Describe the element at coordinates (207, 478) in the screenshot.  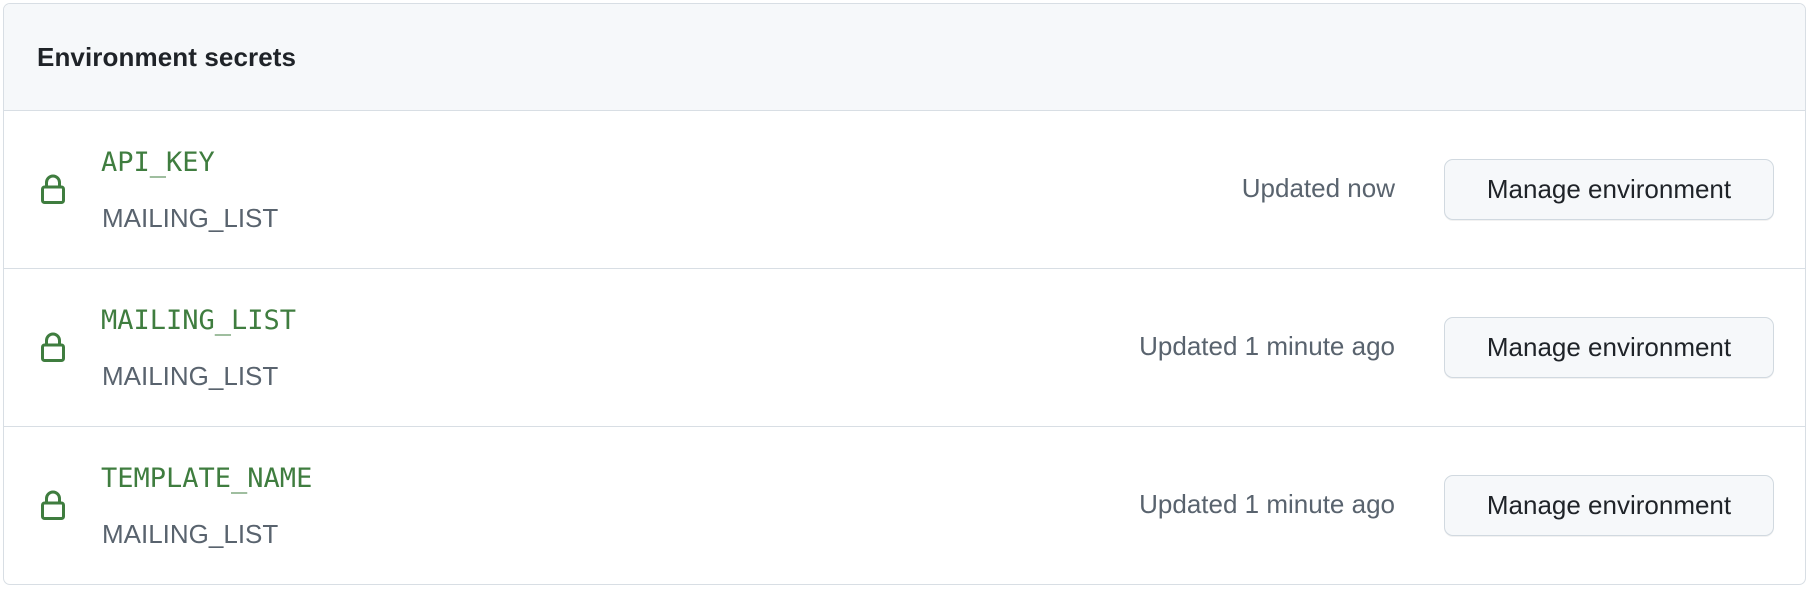
I see `secret-name: TEMPLATE_NAME` at that location.